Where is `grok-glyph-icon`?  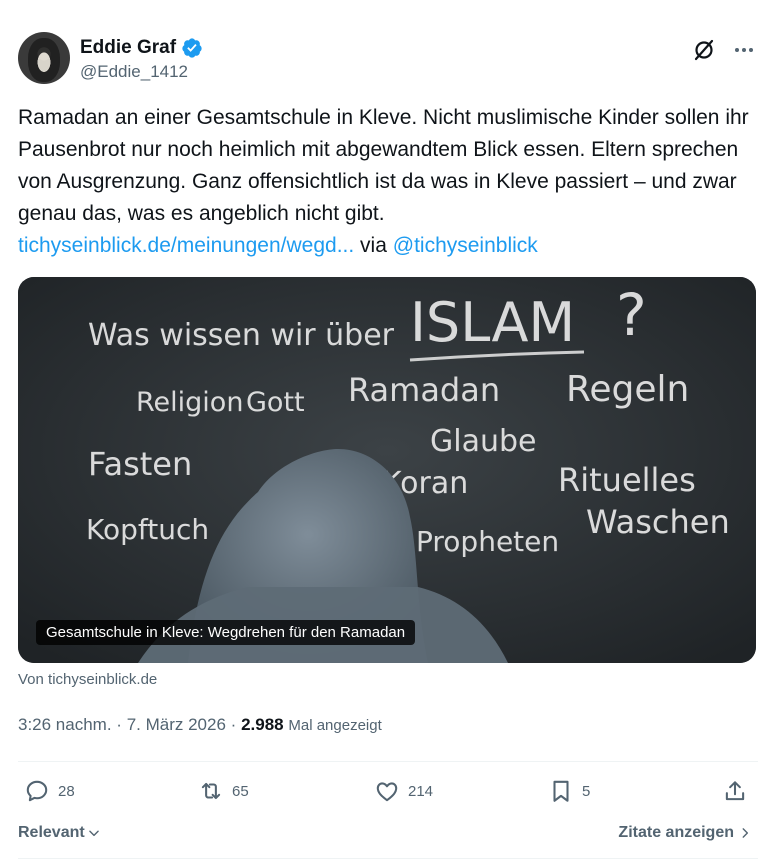
grok-glyph-icon is located at coordinates (704, 50).